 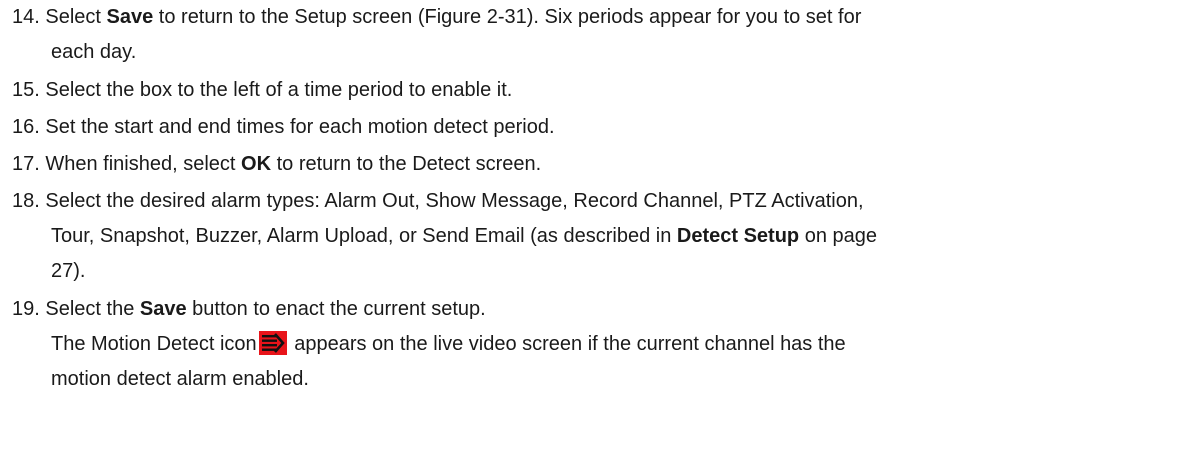 I want to click on step-number: 16., so click(x=26, y=127).